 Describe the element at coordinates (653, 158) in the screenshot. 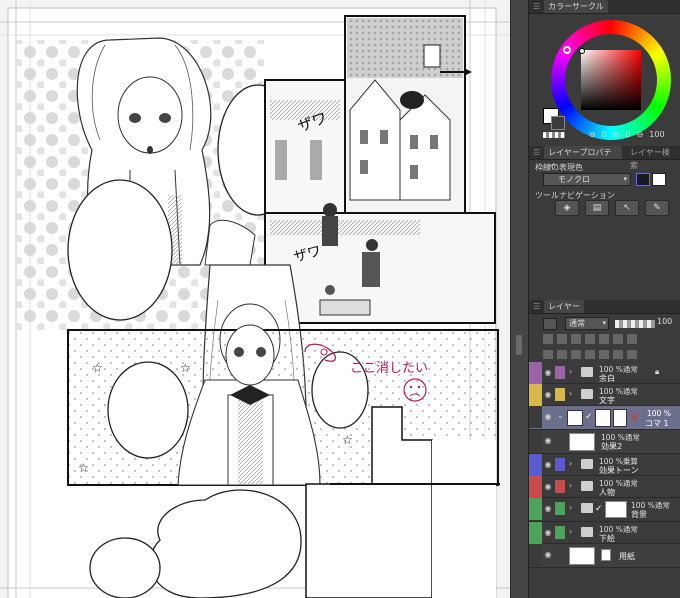

I see `tab-layer-search: レイヤー検索` at that location.